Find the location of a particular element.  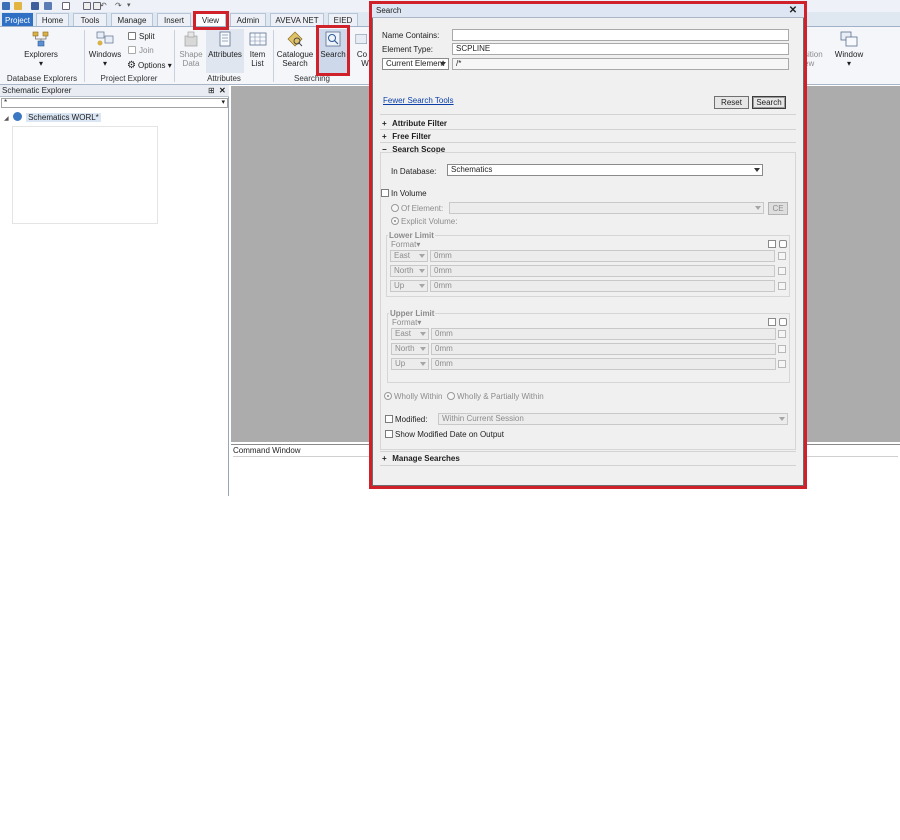

item-list-label-line2: List is located at coordinates (257, 63).